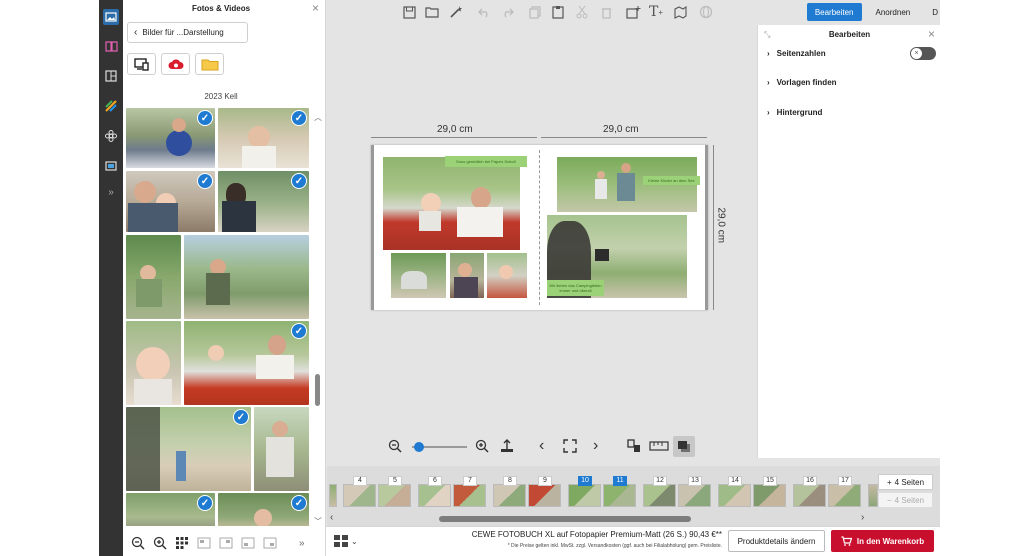  What do you see at coordinates (111, 17) in the screenshot?
I see `photos-icon` at bounding box center [111, 17].